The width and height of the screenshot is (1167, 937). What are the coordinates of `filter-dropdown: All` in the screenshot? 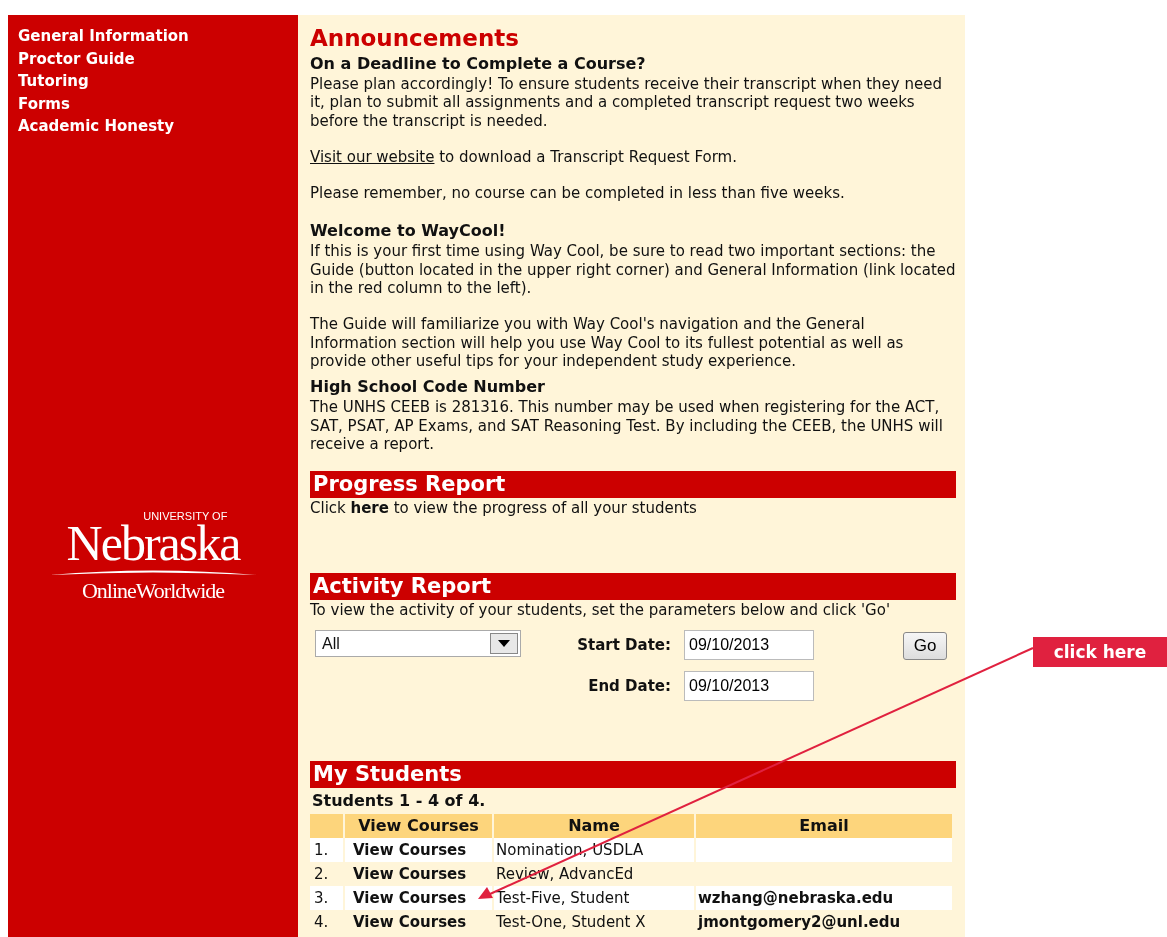 It's located at (418, 644).